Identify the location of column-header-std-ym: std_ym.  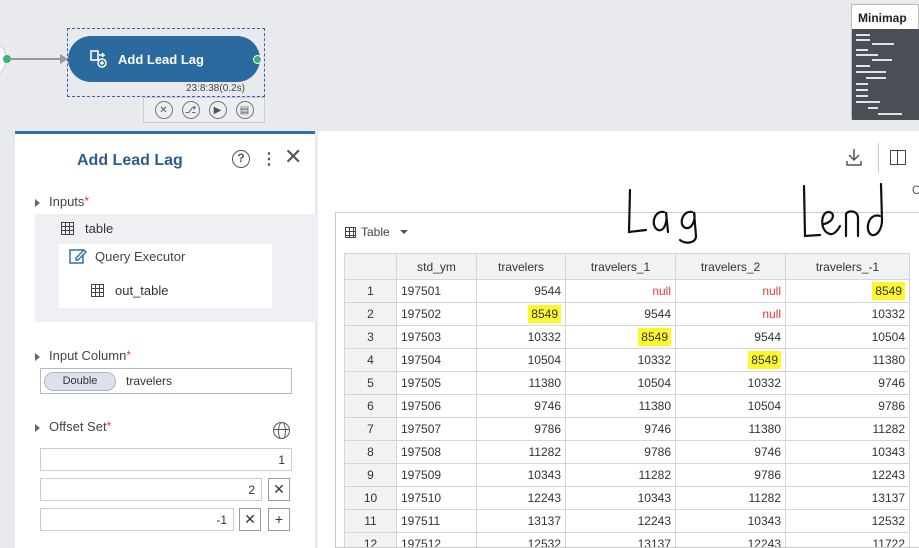
(436, 266).